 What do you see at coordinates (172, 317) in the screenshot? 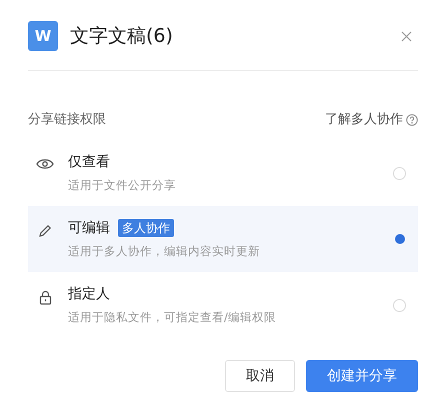
I see `option-description: 适用于隐私文件，可指定查看/编辑权限` at bounding box center [172, 317].